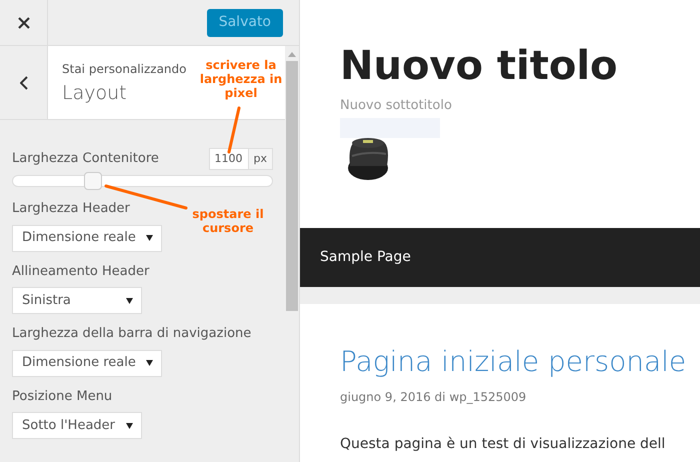 This screenshot has height=462, width=700. What do you see at coordinates (81, 271) in the screenshot?
I see `control-label: Allineamento Header` at bounding box center [81, 271].